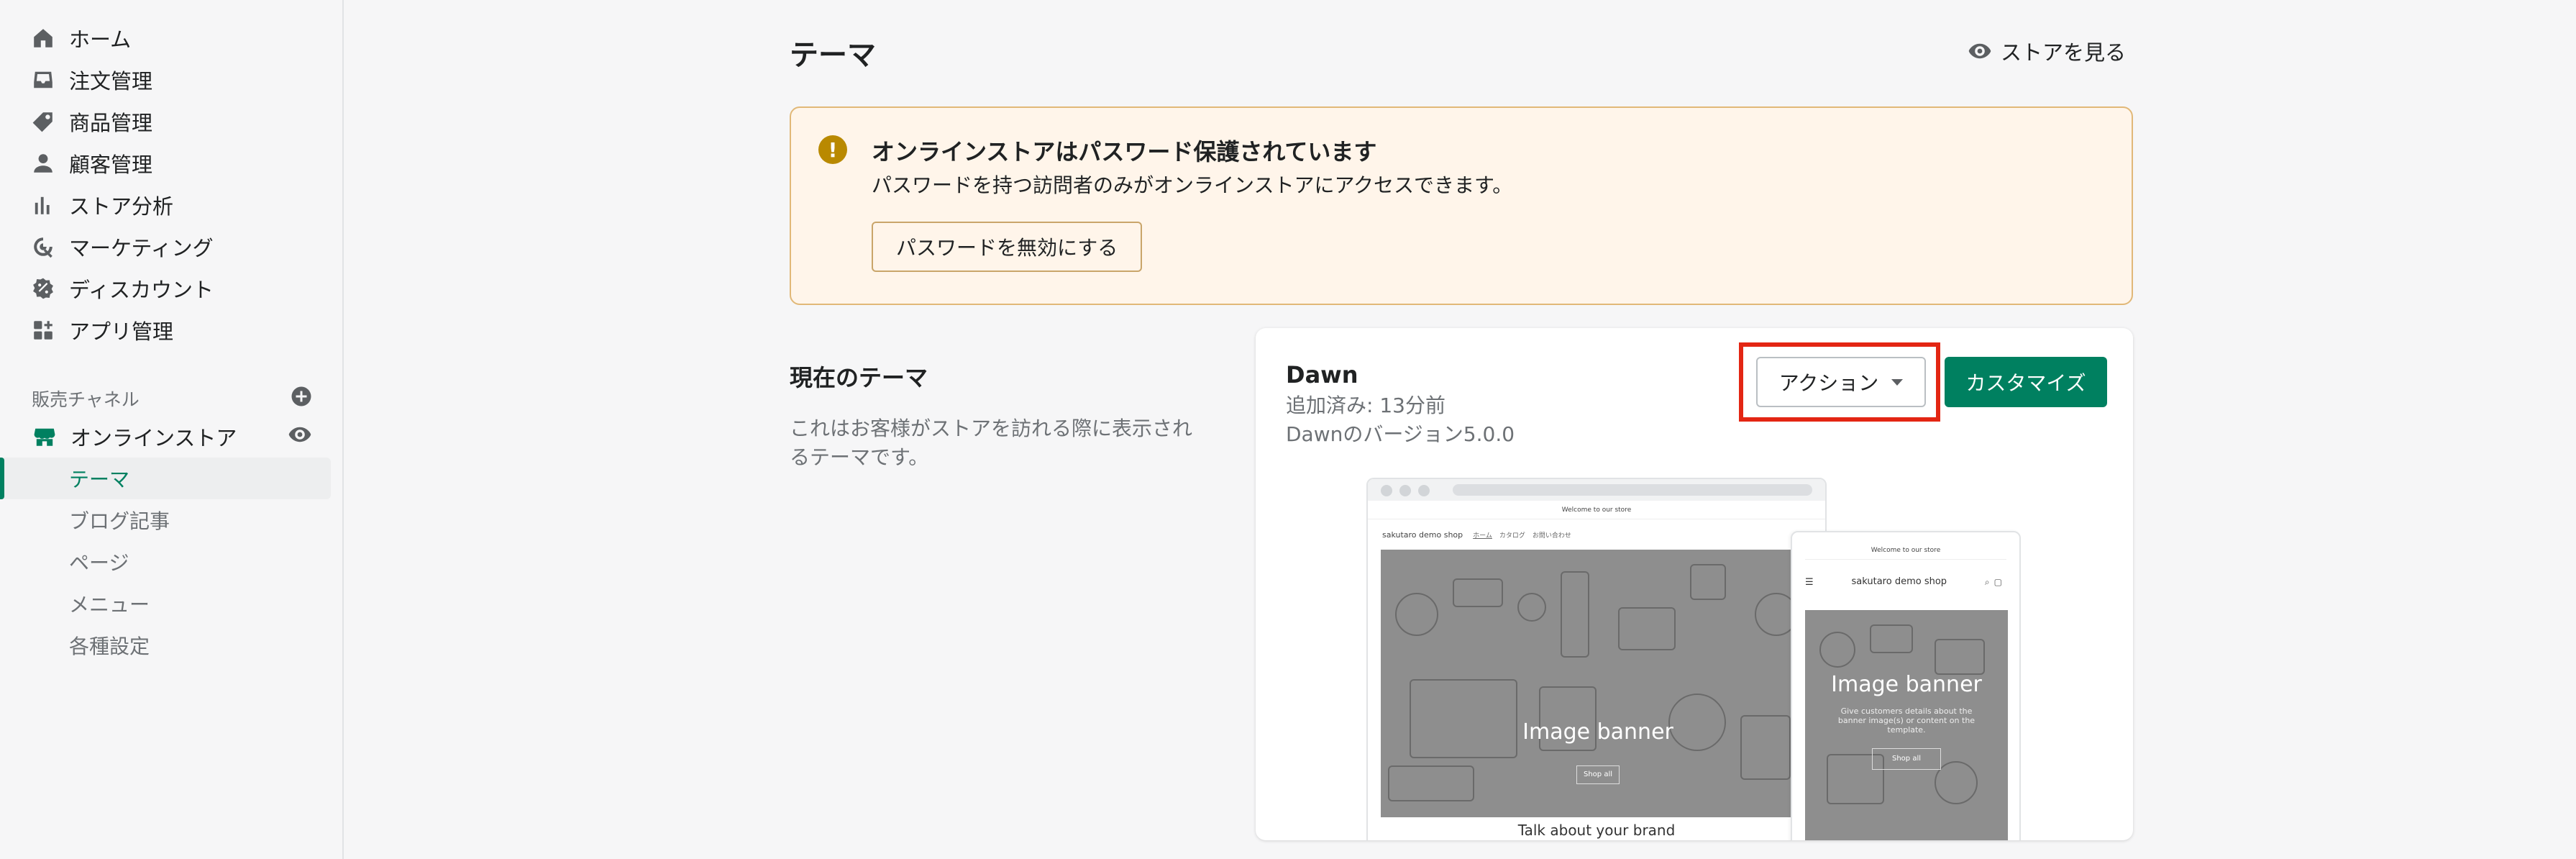 This screenshot has height=859, width=2576. I want to click on banner-title: オンラインストアはパスワード保護されています, so click(1124, 151).